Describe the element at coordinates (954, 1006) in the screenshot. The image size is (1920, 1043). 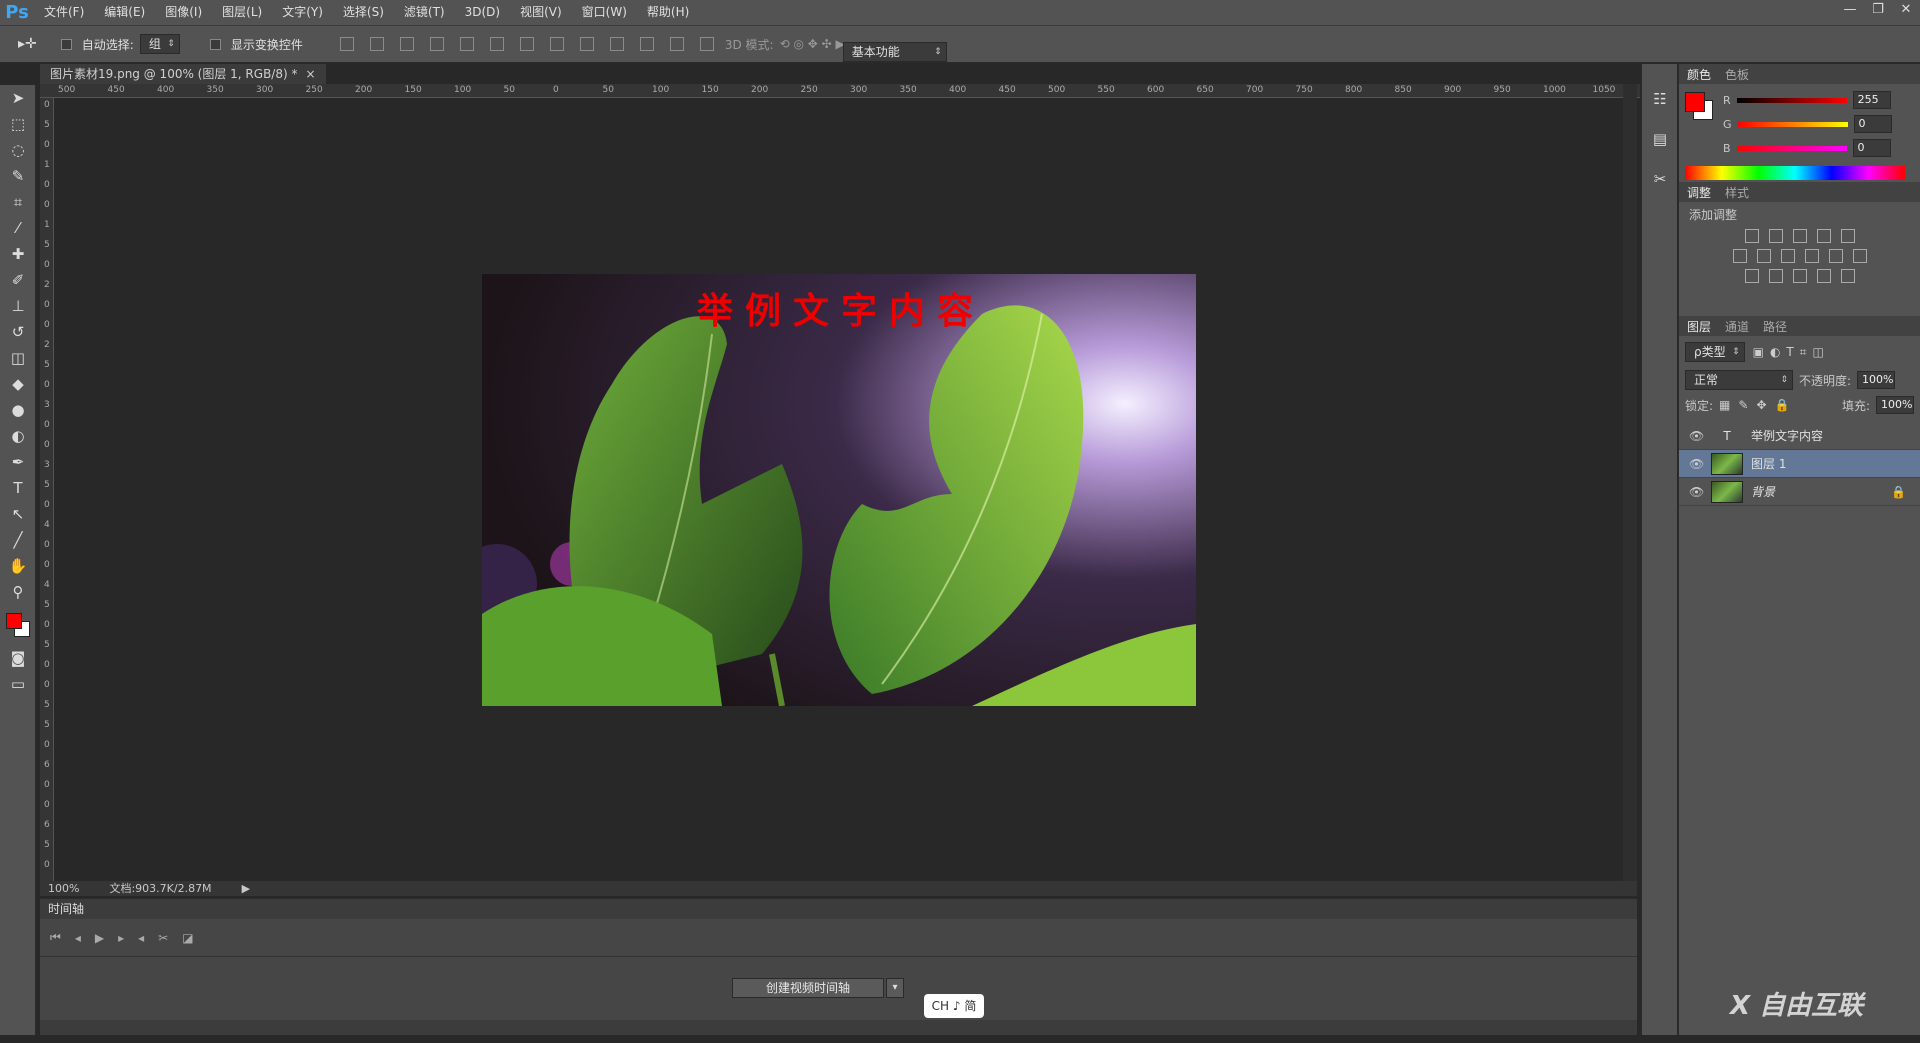
I see `ime-indicator: CH ♪ 简` at that location.